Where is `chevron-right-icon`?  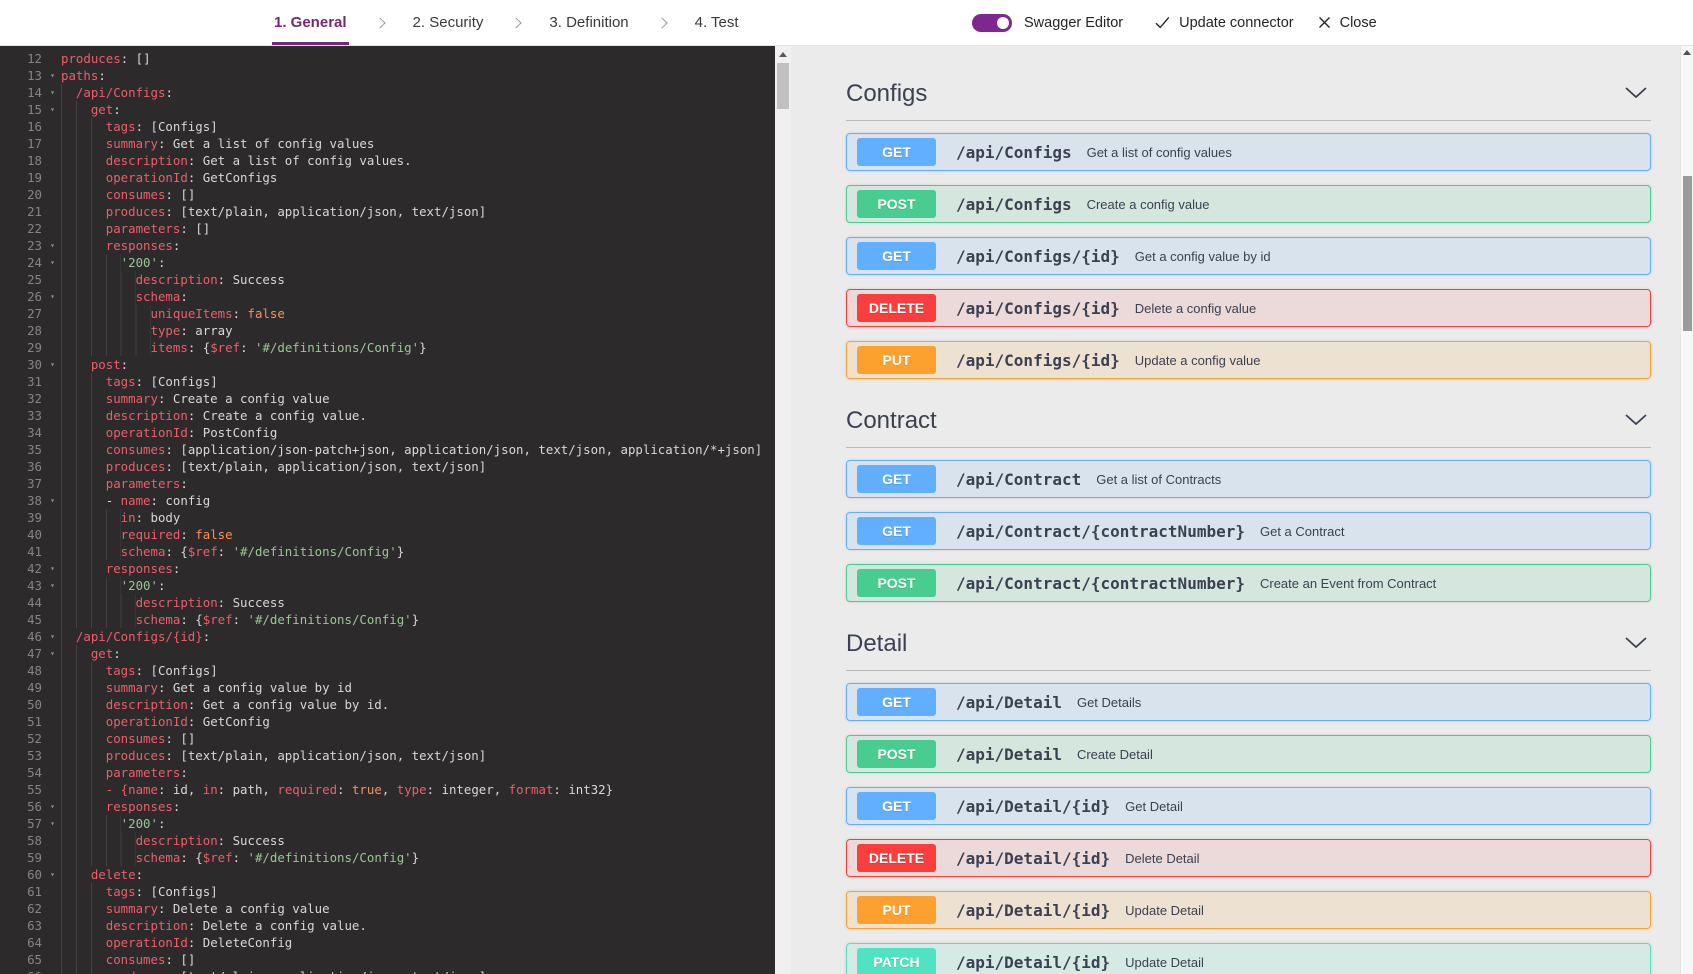
chevron-right-icon is located at coordinates (661, 22).